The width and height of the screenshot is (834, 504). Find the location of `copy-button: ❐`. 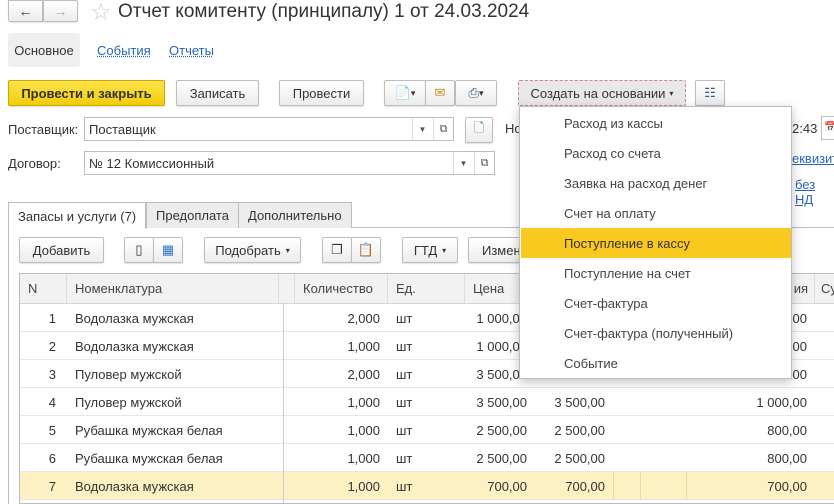

copy-button: ❐ is located at coordinates (337, 250).